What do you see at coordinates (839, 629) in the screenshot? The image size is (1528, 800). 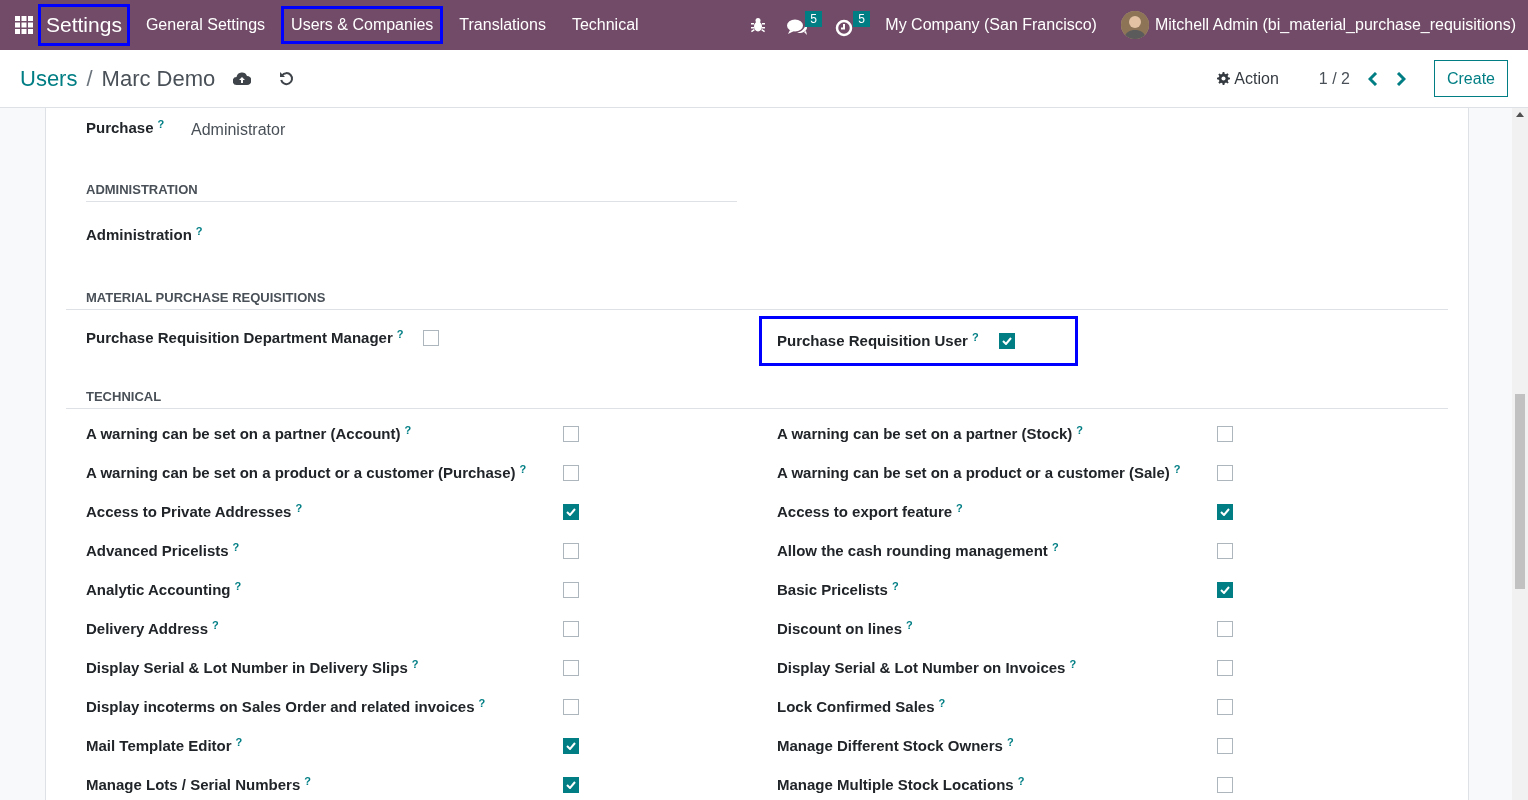 I see `field-label: Discount on lines` at bounding box center [839, 629].